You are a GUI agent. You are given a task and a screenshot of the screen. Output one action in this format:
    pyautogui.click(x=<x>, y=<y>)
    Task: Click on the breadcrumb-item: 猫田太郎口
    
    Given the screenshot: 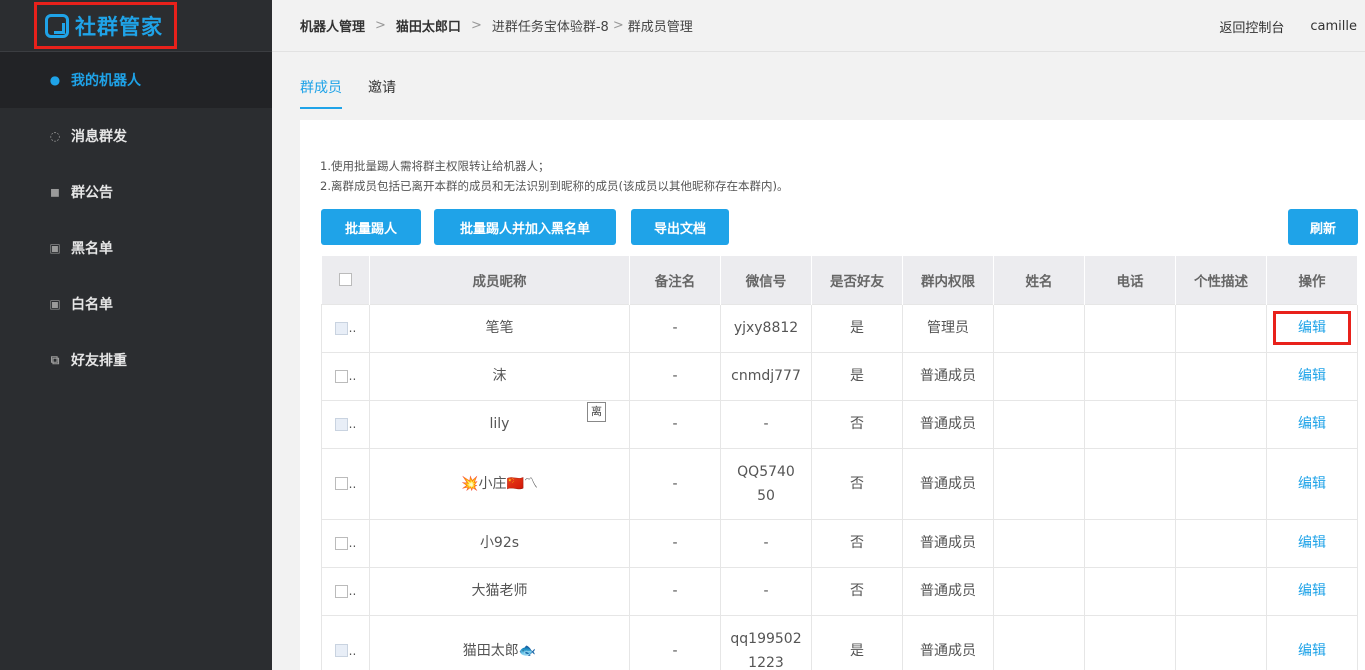 What is the action you would take?
    pyautogui.click(x=428, y=25)
    